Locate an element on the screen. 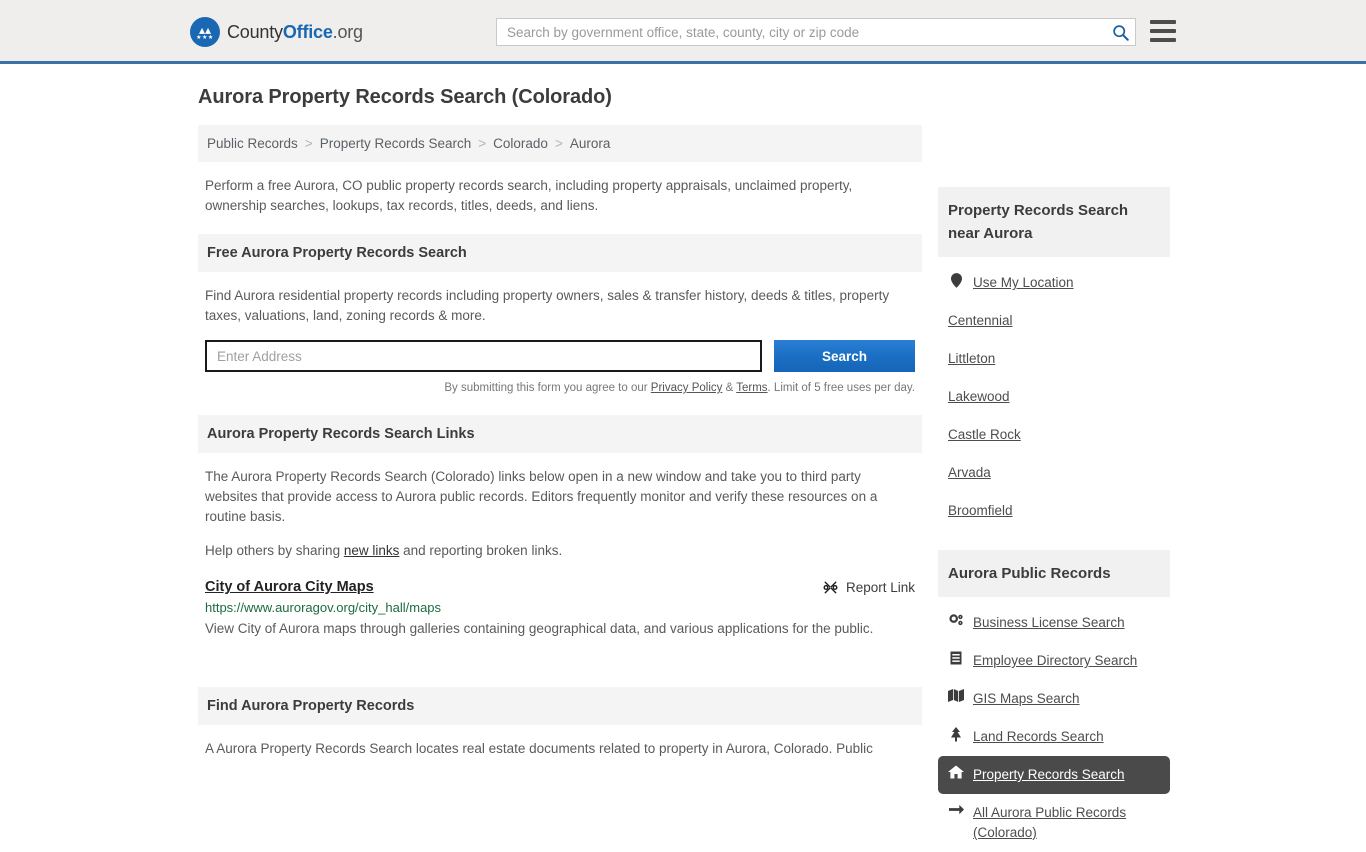  sidebar-near-heading: Property Records Search near Aurora is located at coordinates (1054, 222).